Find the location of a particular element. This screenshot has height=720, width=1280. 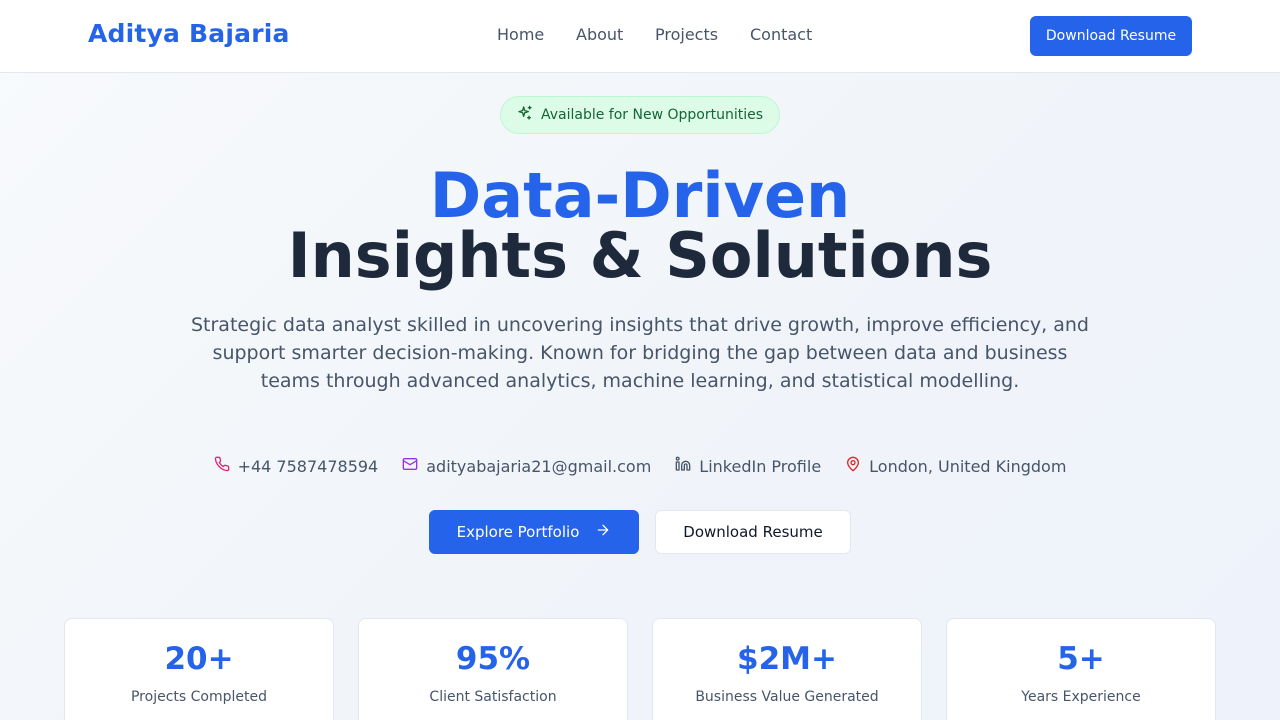

stat-value: 95% is located at coordinates (493, 659).